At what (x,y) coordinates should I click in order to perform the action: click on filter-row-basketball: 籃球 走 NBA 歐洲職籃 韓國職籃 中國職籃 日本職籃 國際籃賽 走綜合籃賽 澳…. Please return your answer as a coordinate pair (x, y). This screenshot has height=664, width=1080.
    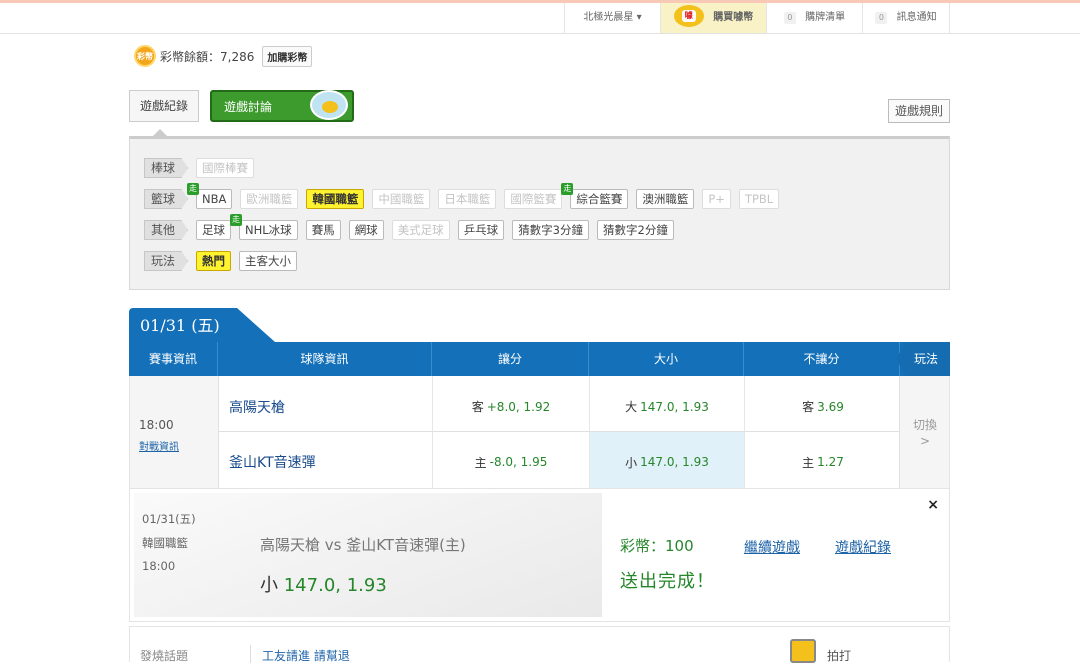
    Looking at the image, I should click on (465, 196).